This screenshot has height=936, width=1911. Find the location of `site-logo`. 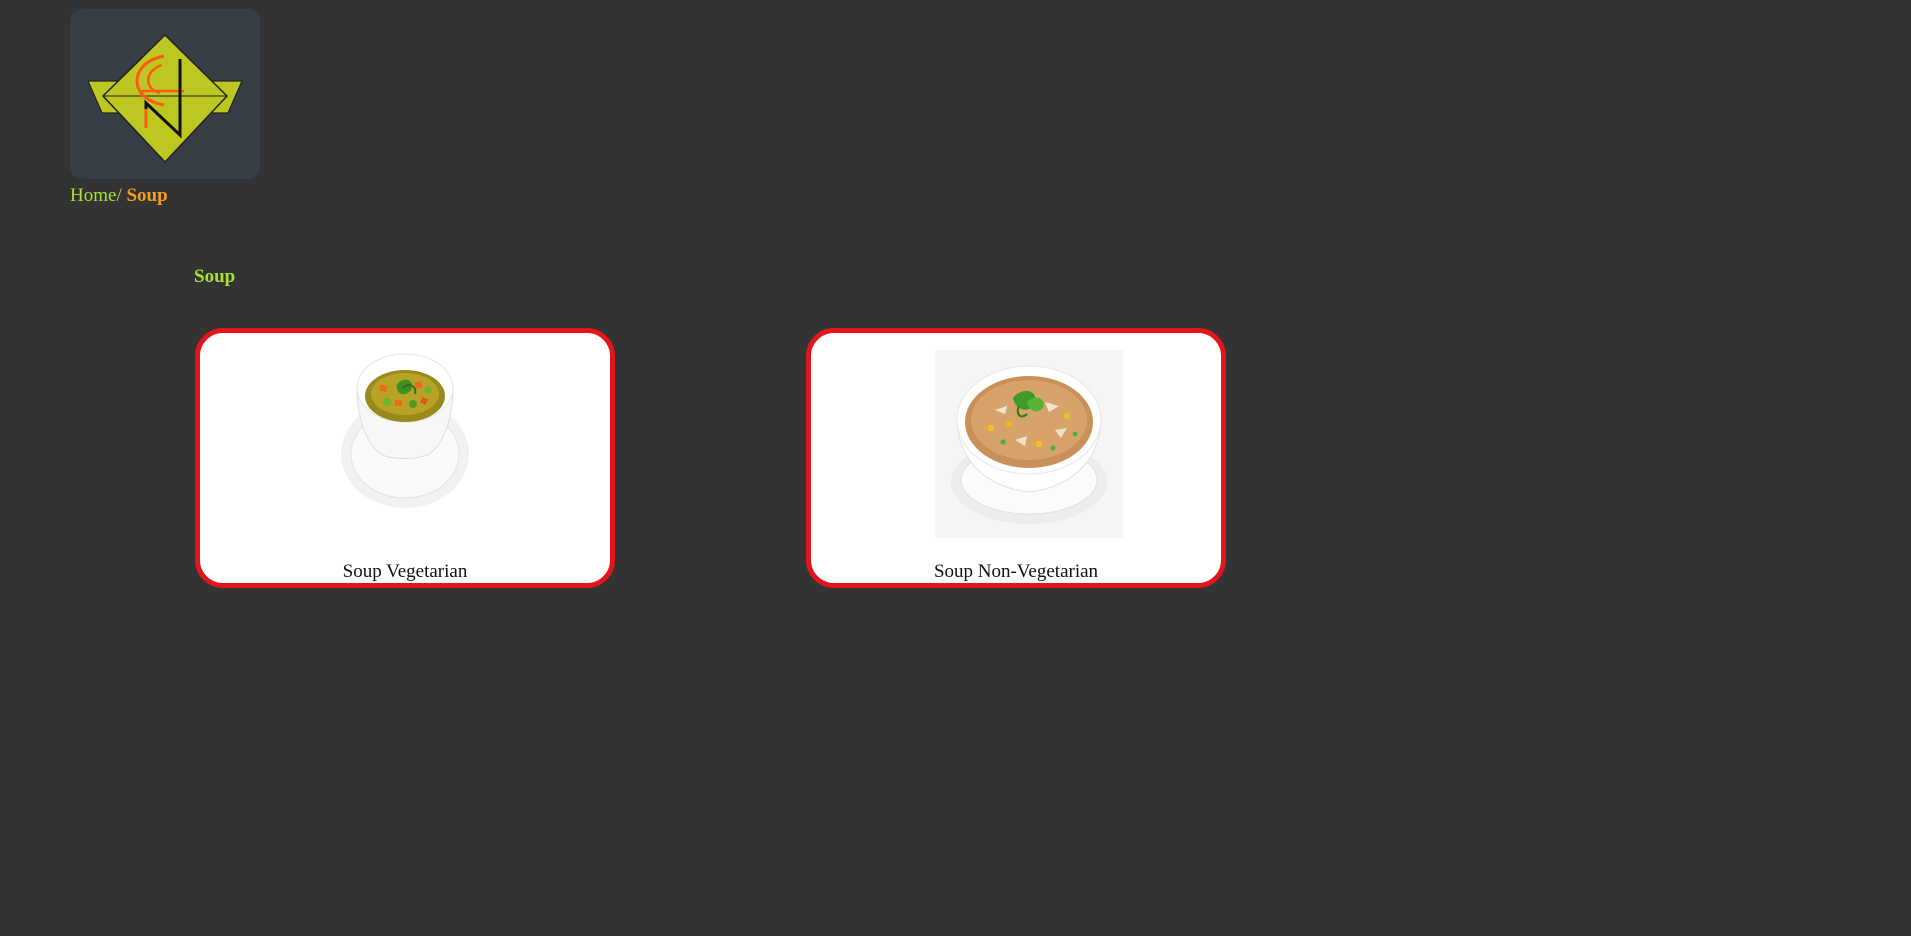

site-logo is located at coordinates (165, 94).